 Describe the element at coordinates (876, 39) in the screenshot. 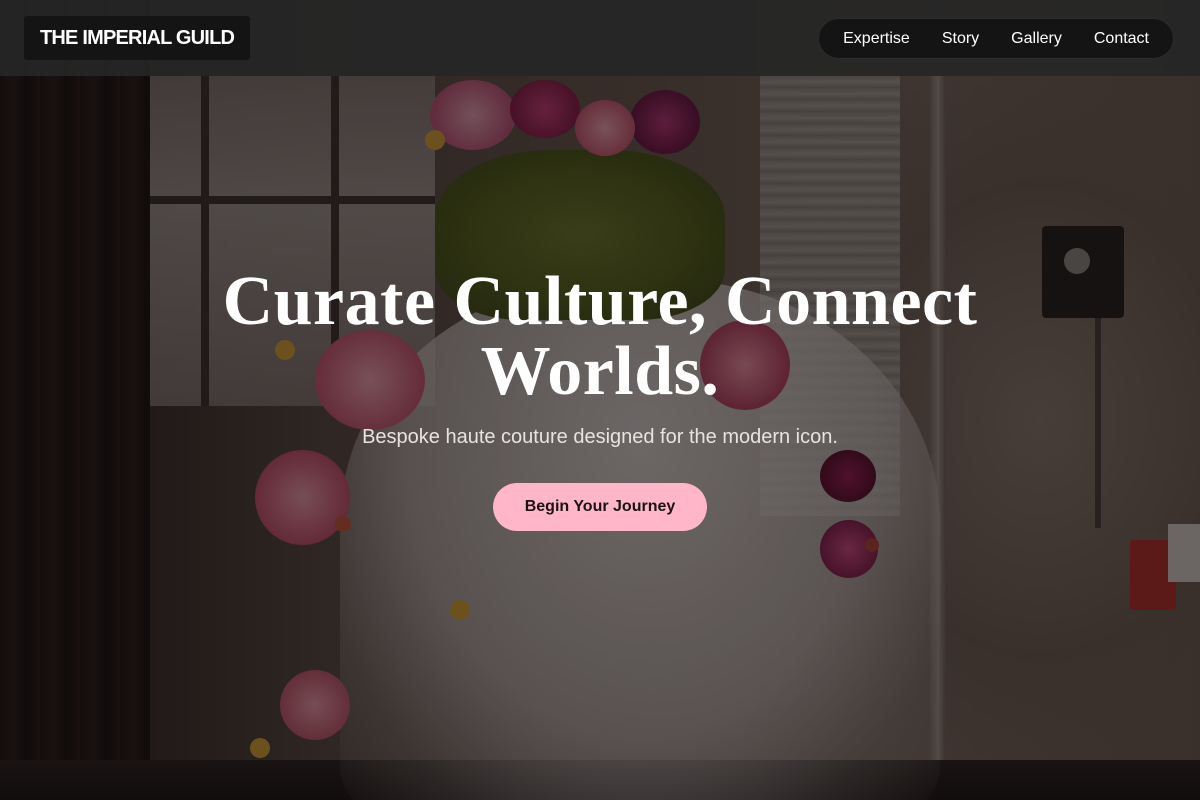

I see `nav-link-expertise: Expertise` at that location.